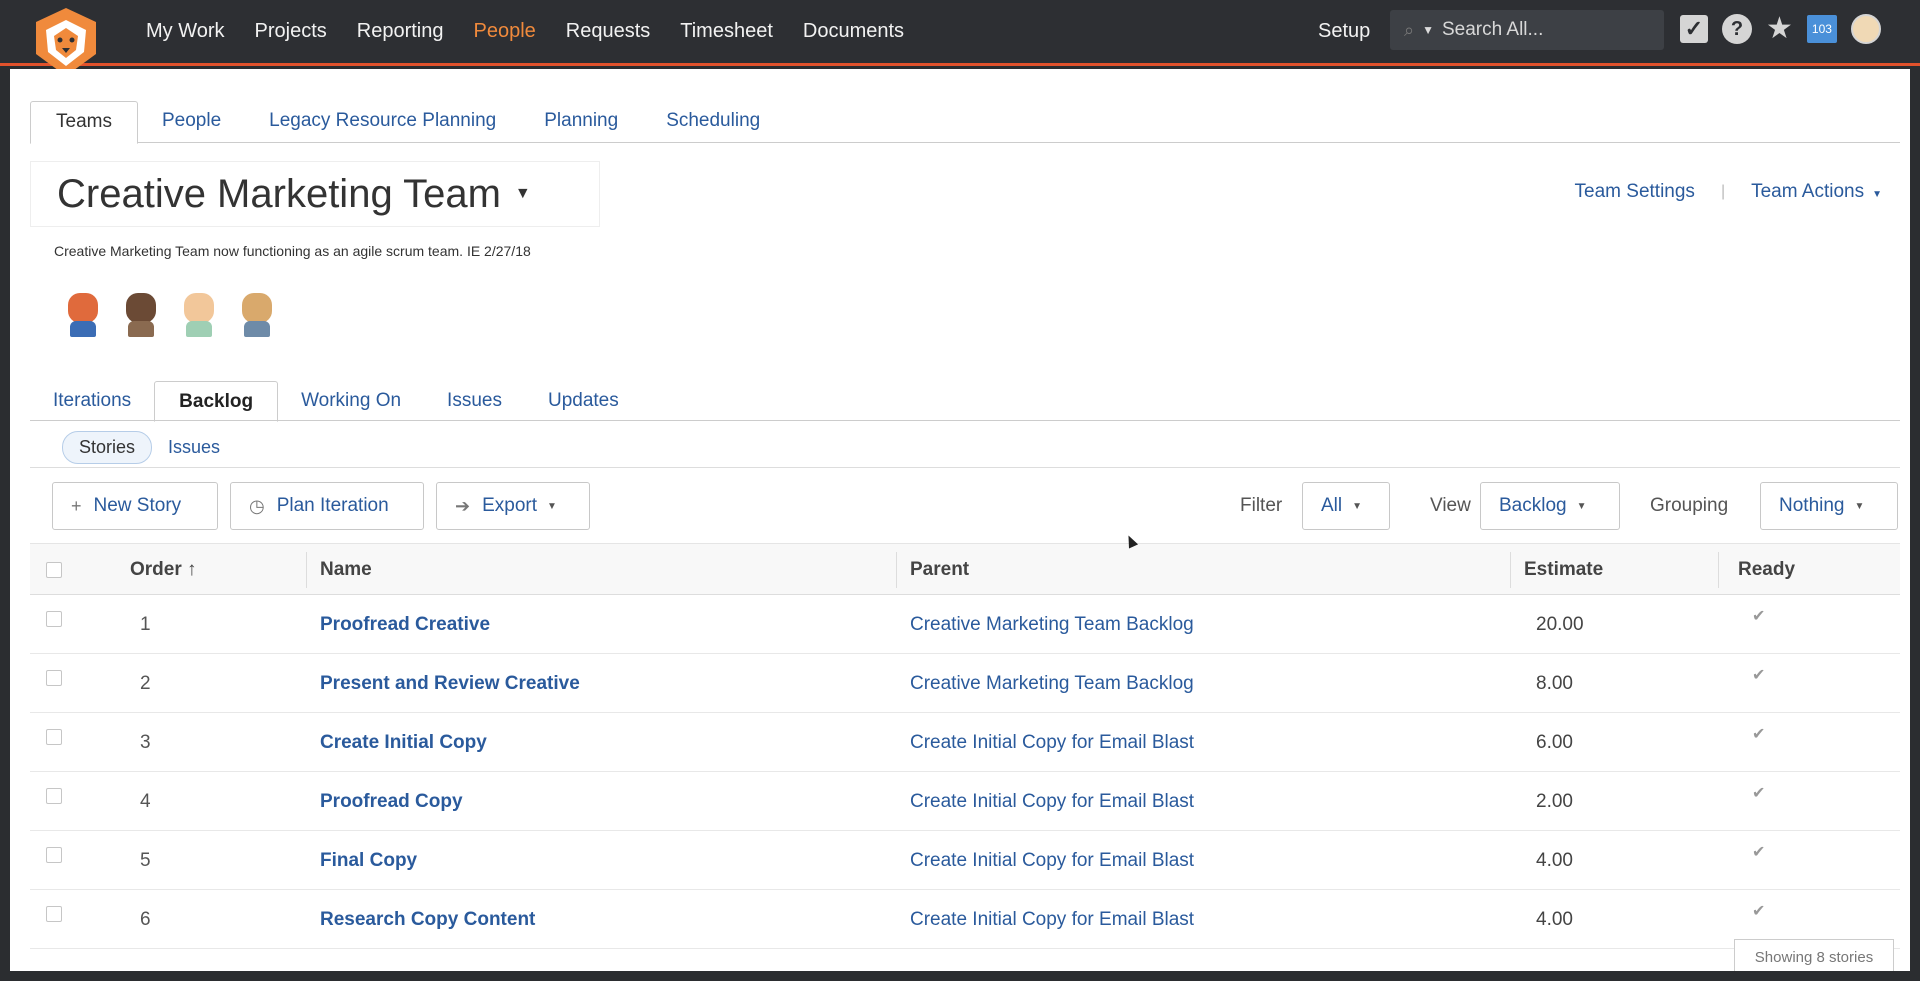  Describe the element at coordinates (1554, 801) in the screenshot. I see `row-estimate: 2.00` at that location.